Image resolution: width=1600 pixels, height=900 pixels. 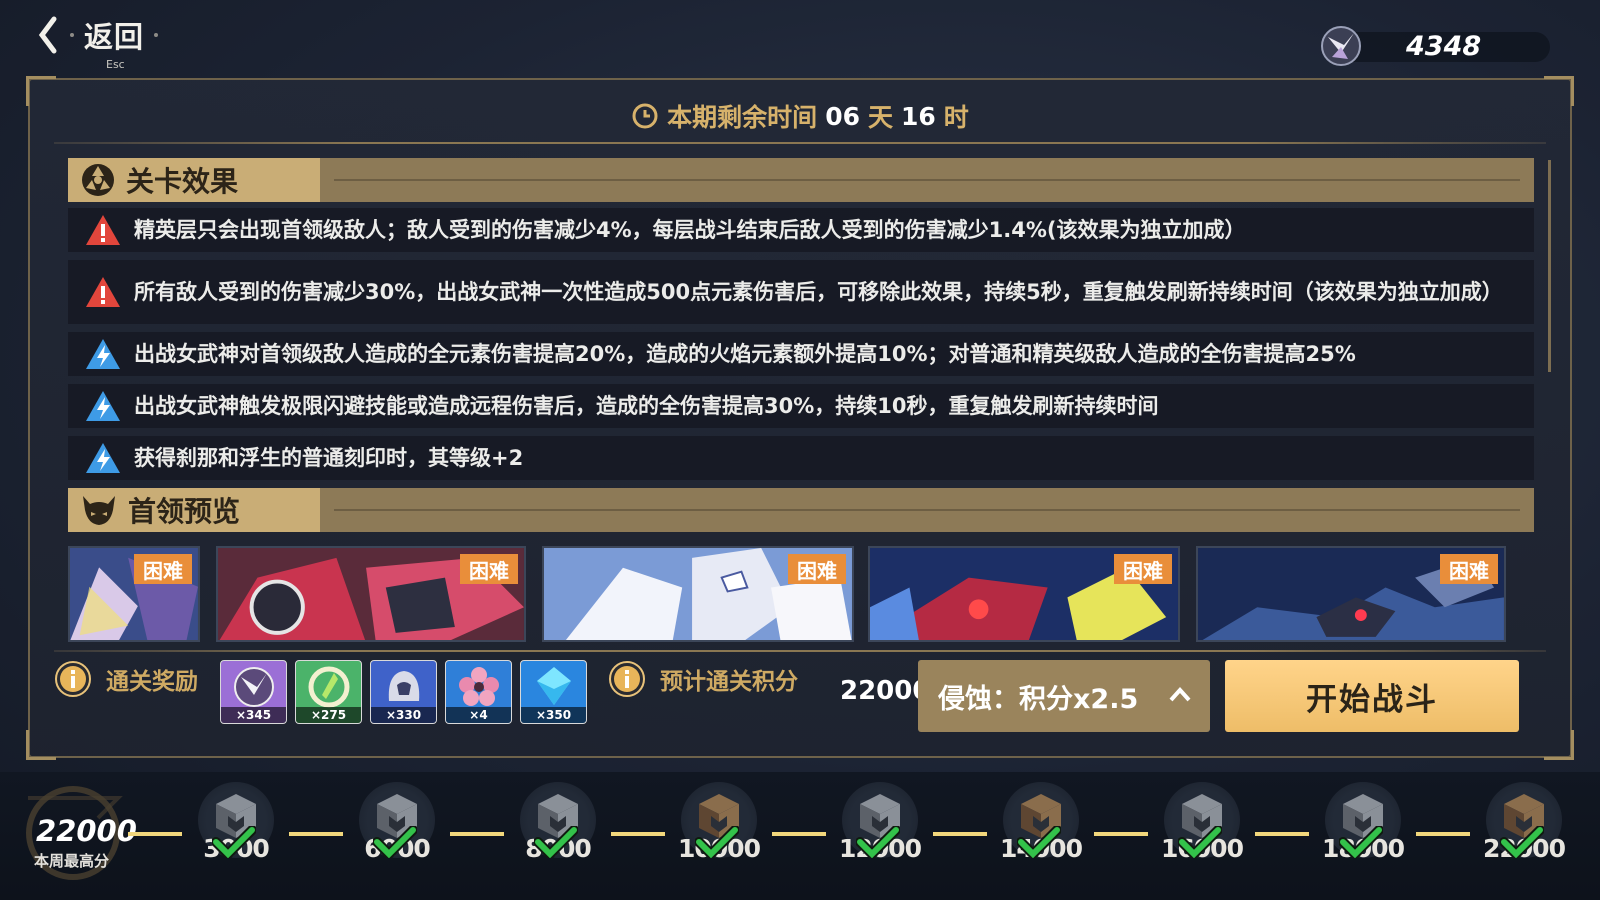 What do you see at coordinates (397, 822) in the screenshot?
I see `milestone-chest: 6000` at bounding box center [397, 822].